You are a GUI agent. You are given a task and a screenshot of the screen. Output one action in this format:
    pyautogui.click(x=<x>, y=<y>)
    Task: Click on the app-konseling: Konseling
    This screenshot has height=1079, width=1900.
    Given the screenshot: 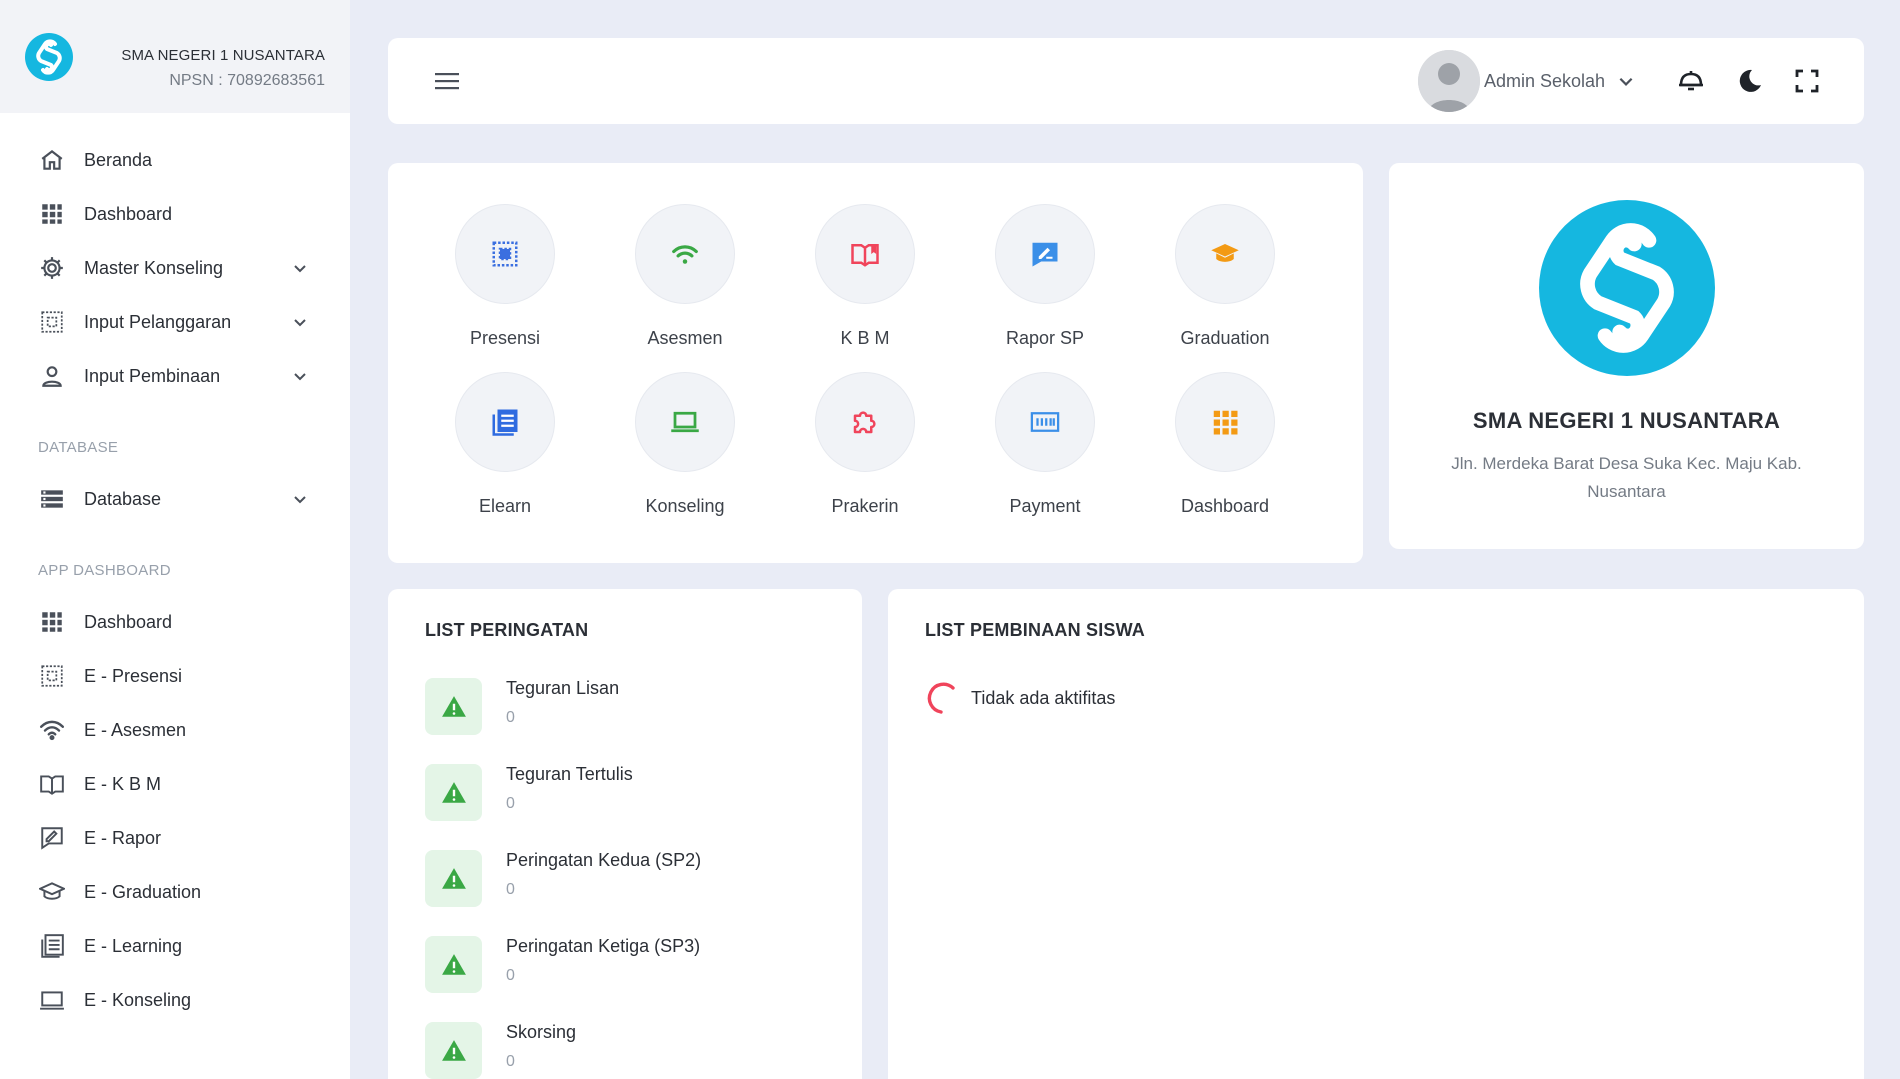 What is the action you would take?
    pyautogui.click(x=685, y=444)
    